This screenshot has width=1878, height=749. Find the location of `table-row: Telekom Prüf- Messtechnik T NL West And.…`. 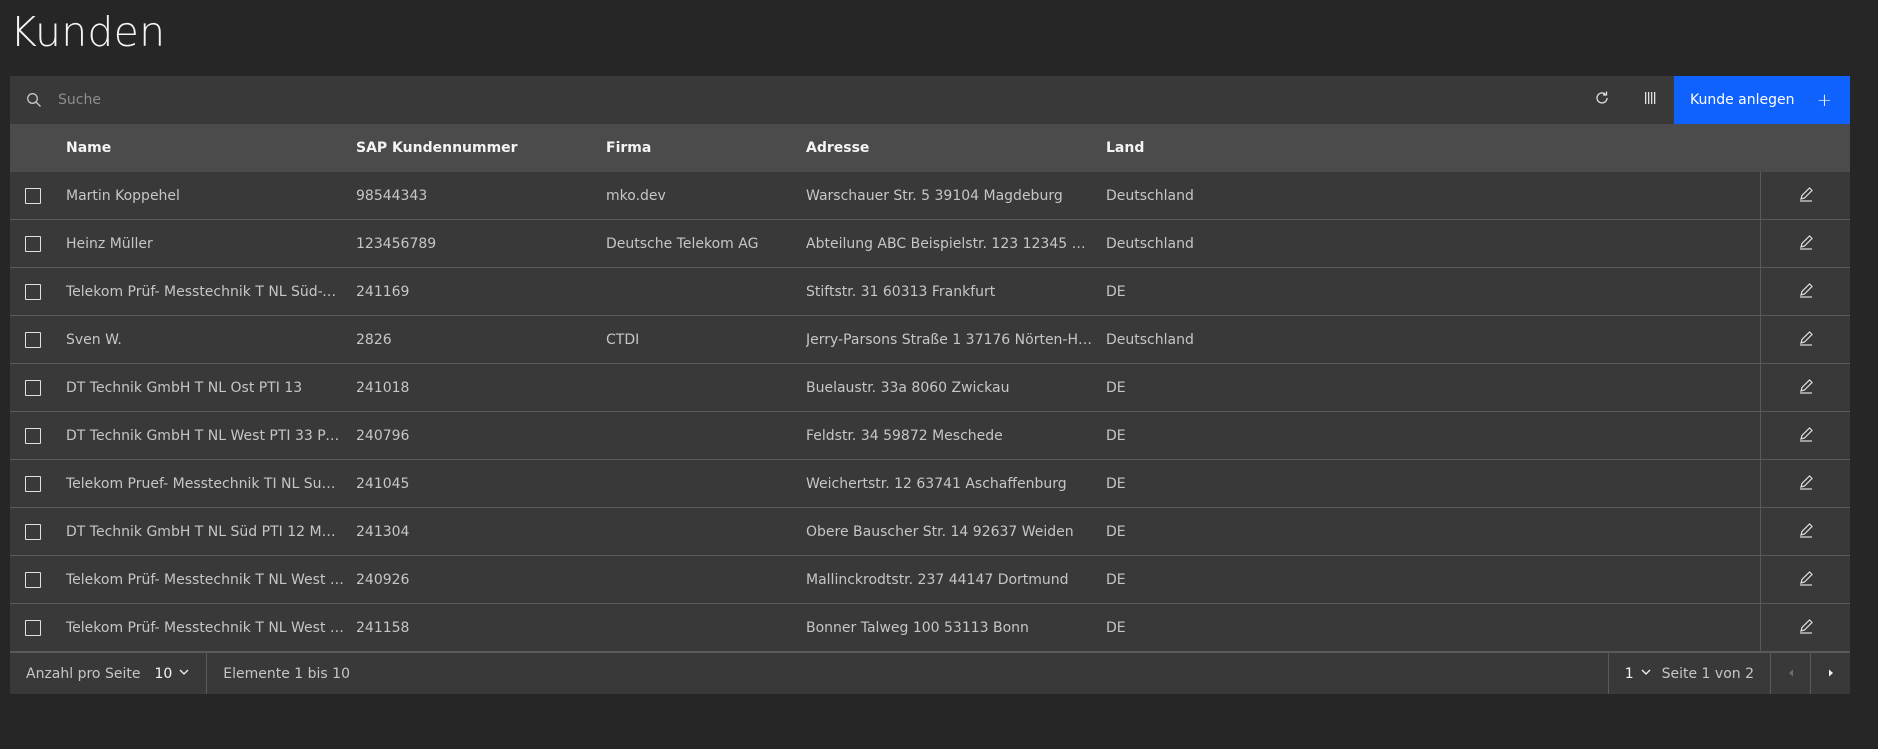

table-row: Telekom Prüf- Messtechnik T NL West And.… is located at coordinates (930, 580).